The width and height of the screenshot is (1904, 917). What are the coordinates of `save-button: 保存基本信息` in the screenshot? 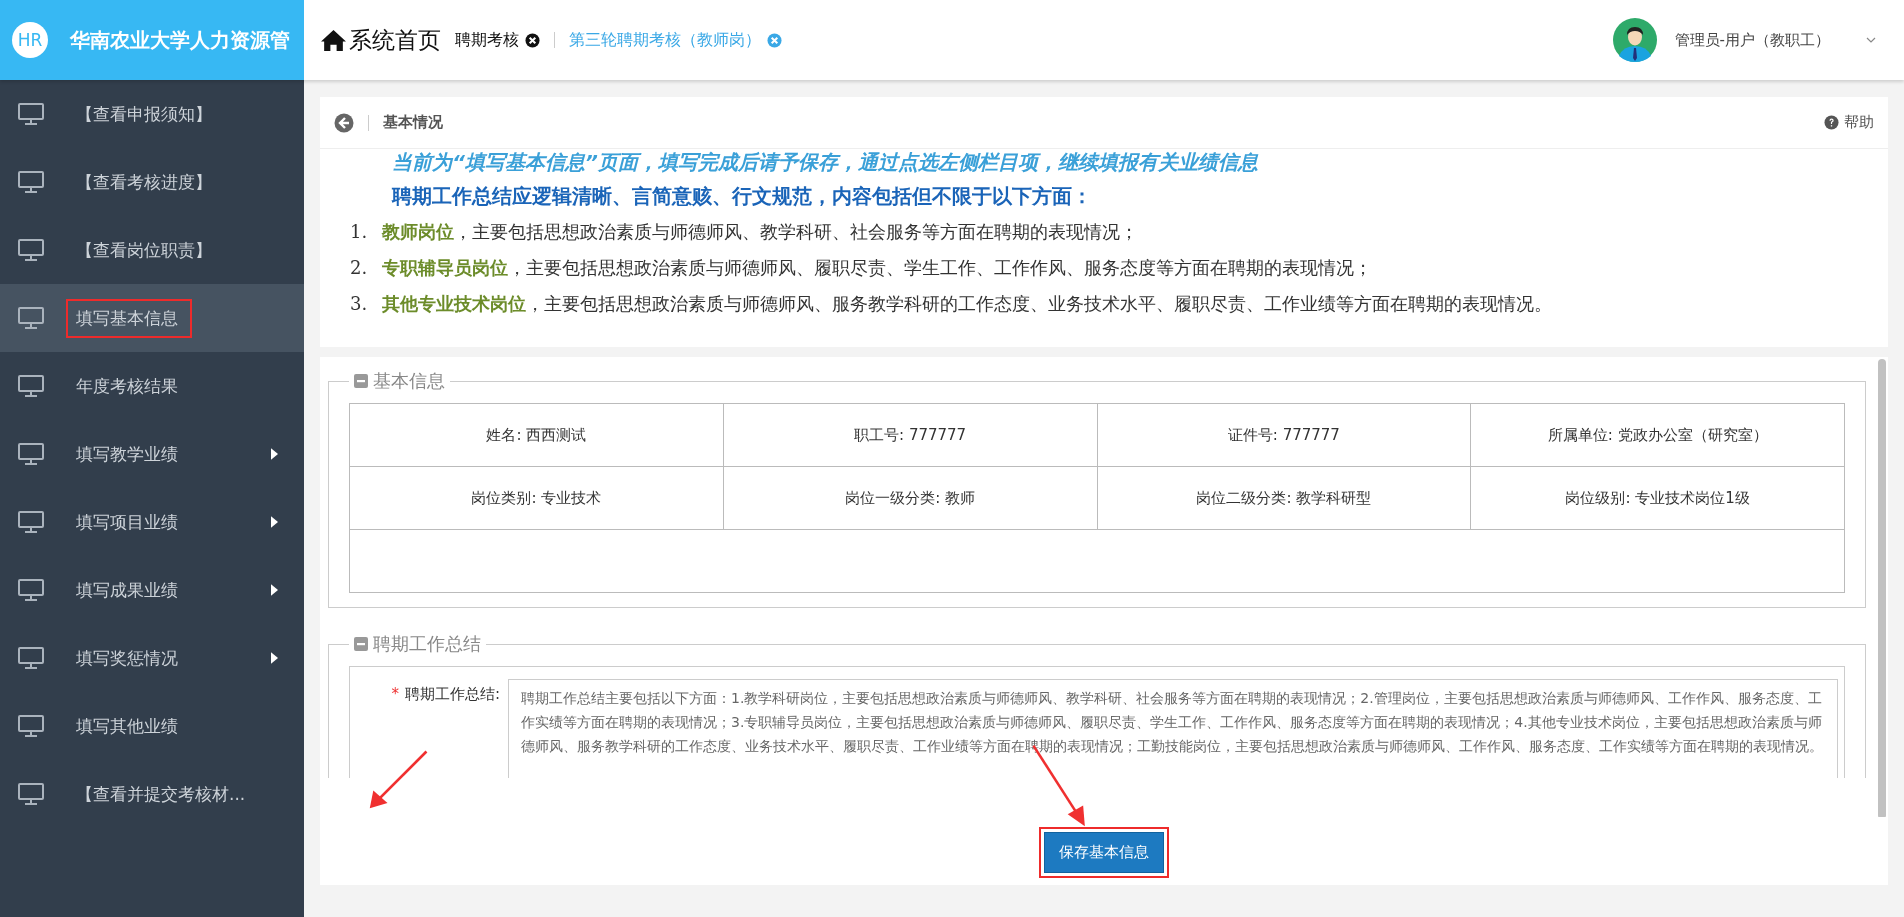 It's located at (1104, 852).